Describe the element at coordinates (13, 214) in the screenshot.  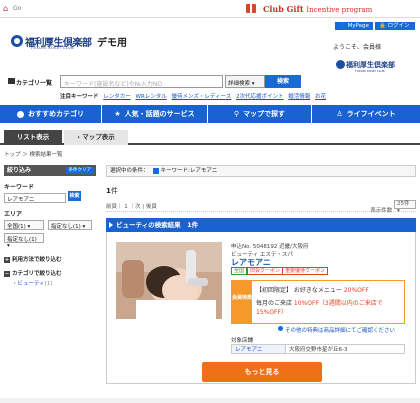
I see `area-label: エリア` at that location.